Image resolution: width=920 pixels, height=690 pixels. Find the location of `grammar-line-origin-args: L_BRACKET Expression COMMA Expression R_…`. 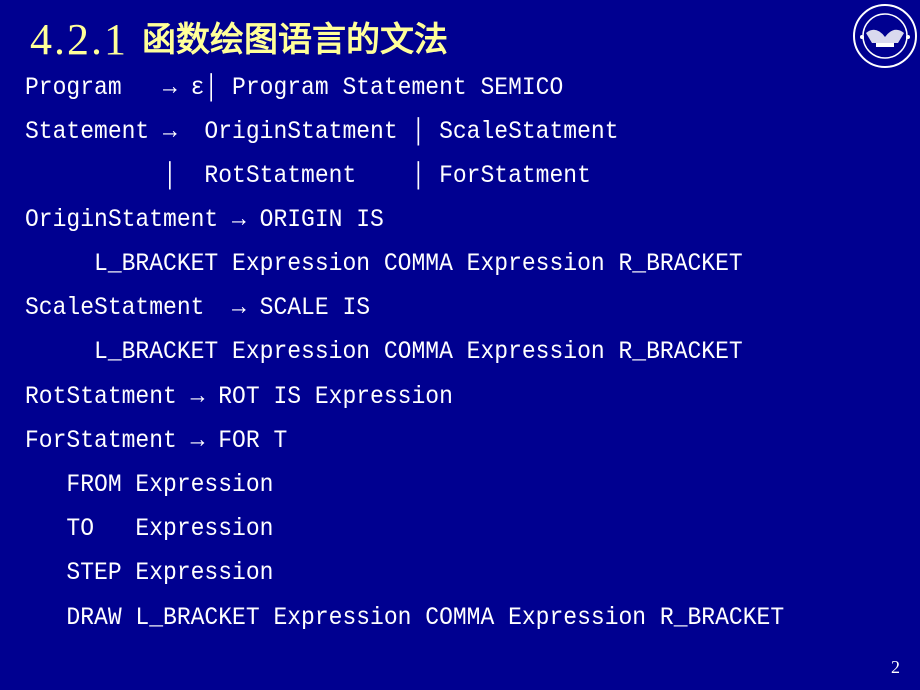

grammar-line-origin-args: L_BRACKET Expression COMMA Expression R_… is located at coordinates (384, 263).